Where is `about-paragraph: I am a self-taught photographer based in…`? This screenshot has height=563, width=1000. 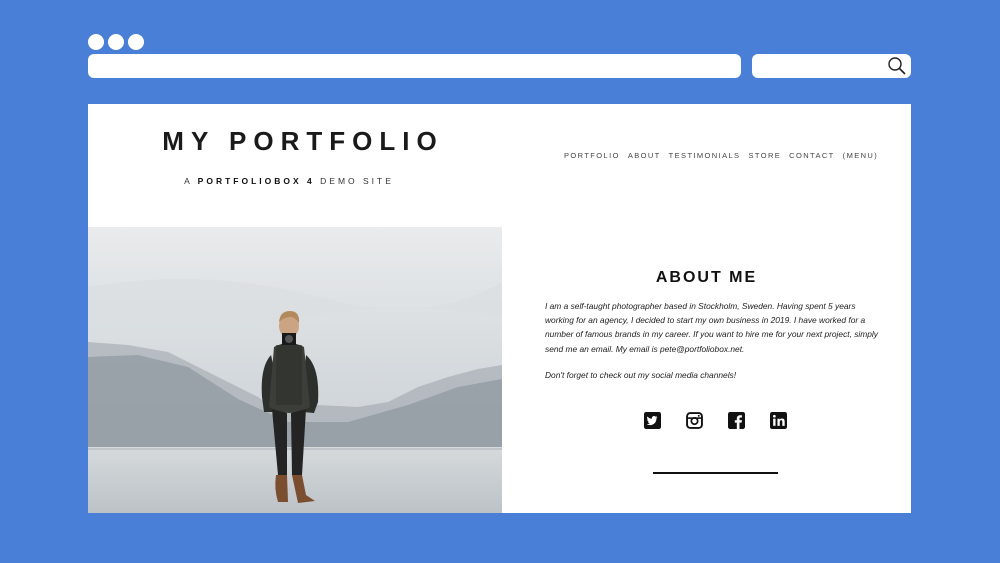 about-paragraph: I am a self-taught photographer based in… is located at coordinates (711, 327).